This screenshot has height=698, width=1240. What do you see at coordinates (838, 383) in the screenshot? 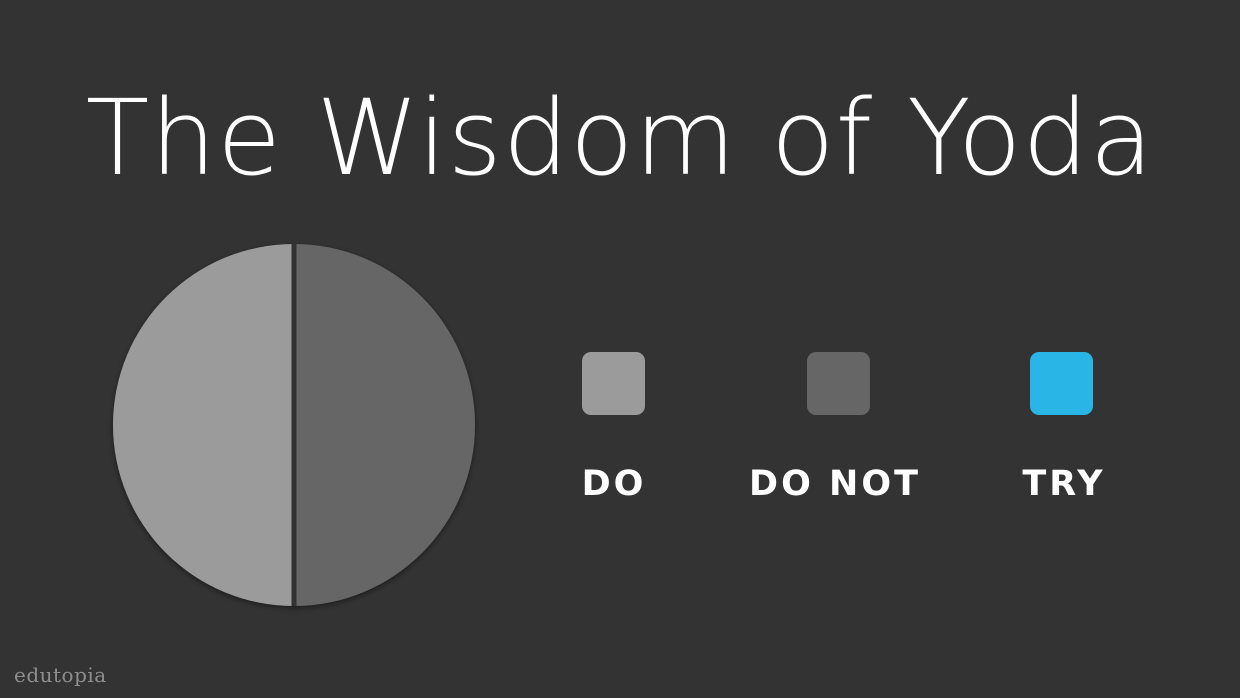
I see `legend-swatch-do-not` at bounding box center [838, 383].